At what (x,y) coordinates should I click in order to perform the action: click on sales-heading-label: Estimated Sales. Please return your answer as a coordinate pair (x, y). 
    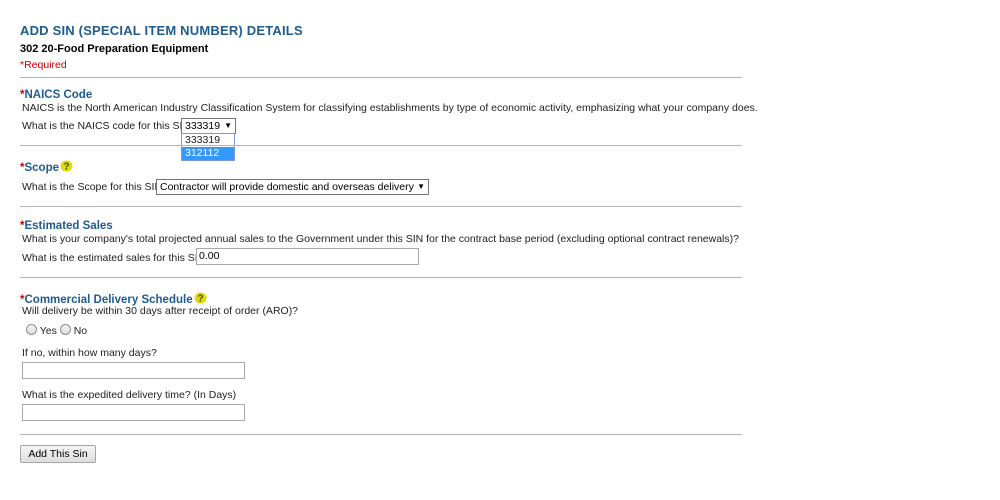
    Looking at the image, I should click on (68, 226).